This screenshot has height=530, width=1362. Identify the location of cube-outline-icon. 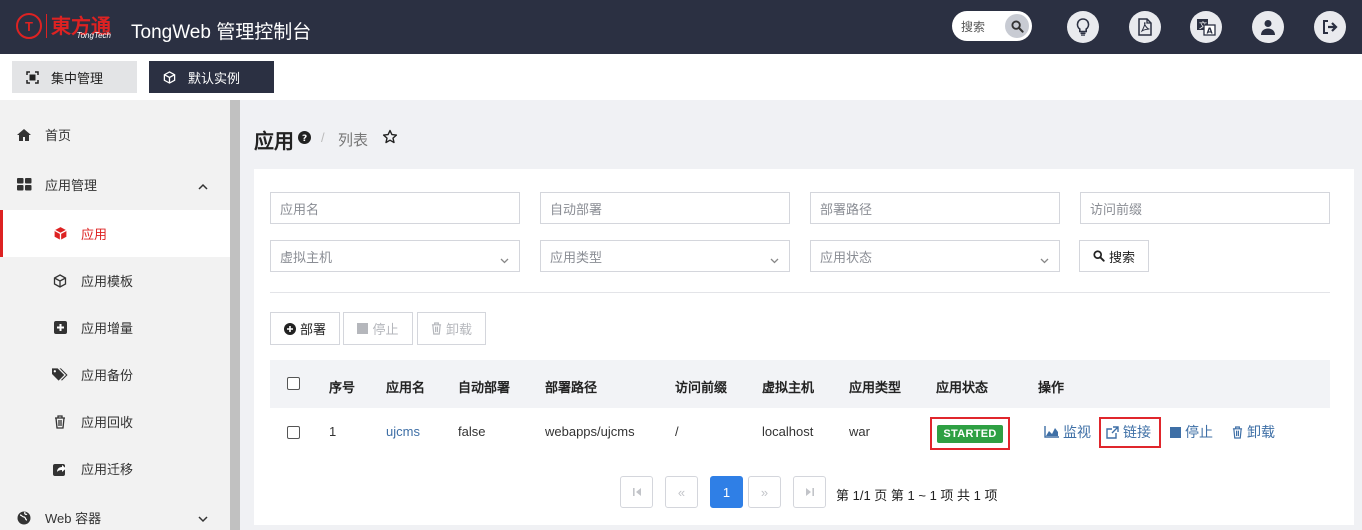
(60, 280).